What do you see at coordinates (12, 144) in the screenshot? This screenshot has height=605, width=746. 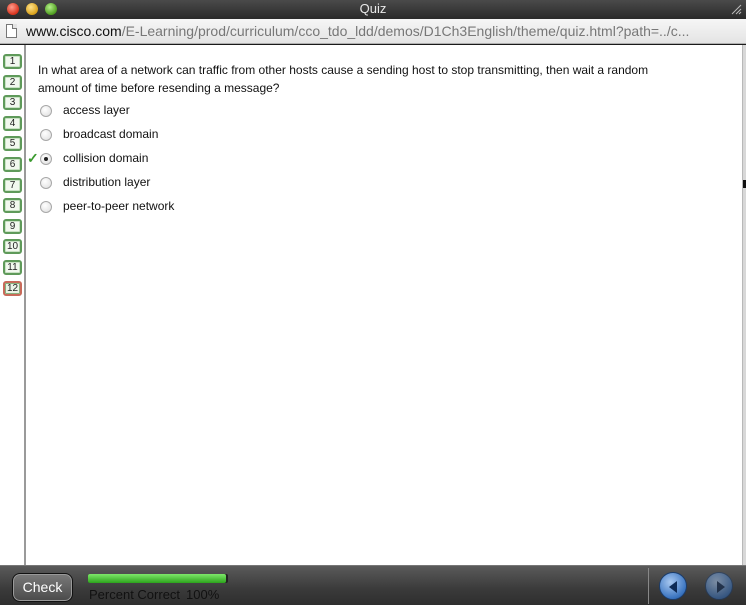 I see `question-5-button: 5` at bounding box center [12, 144].